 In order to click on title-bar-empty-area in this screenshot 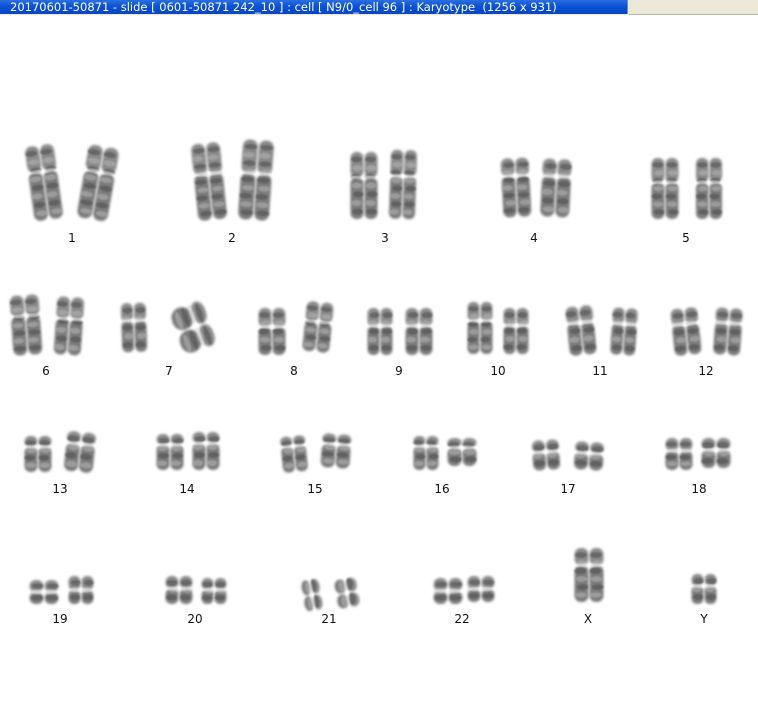, I will do `click(693, 7)`.